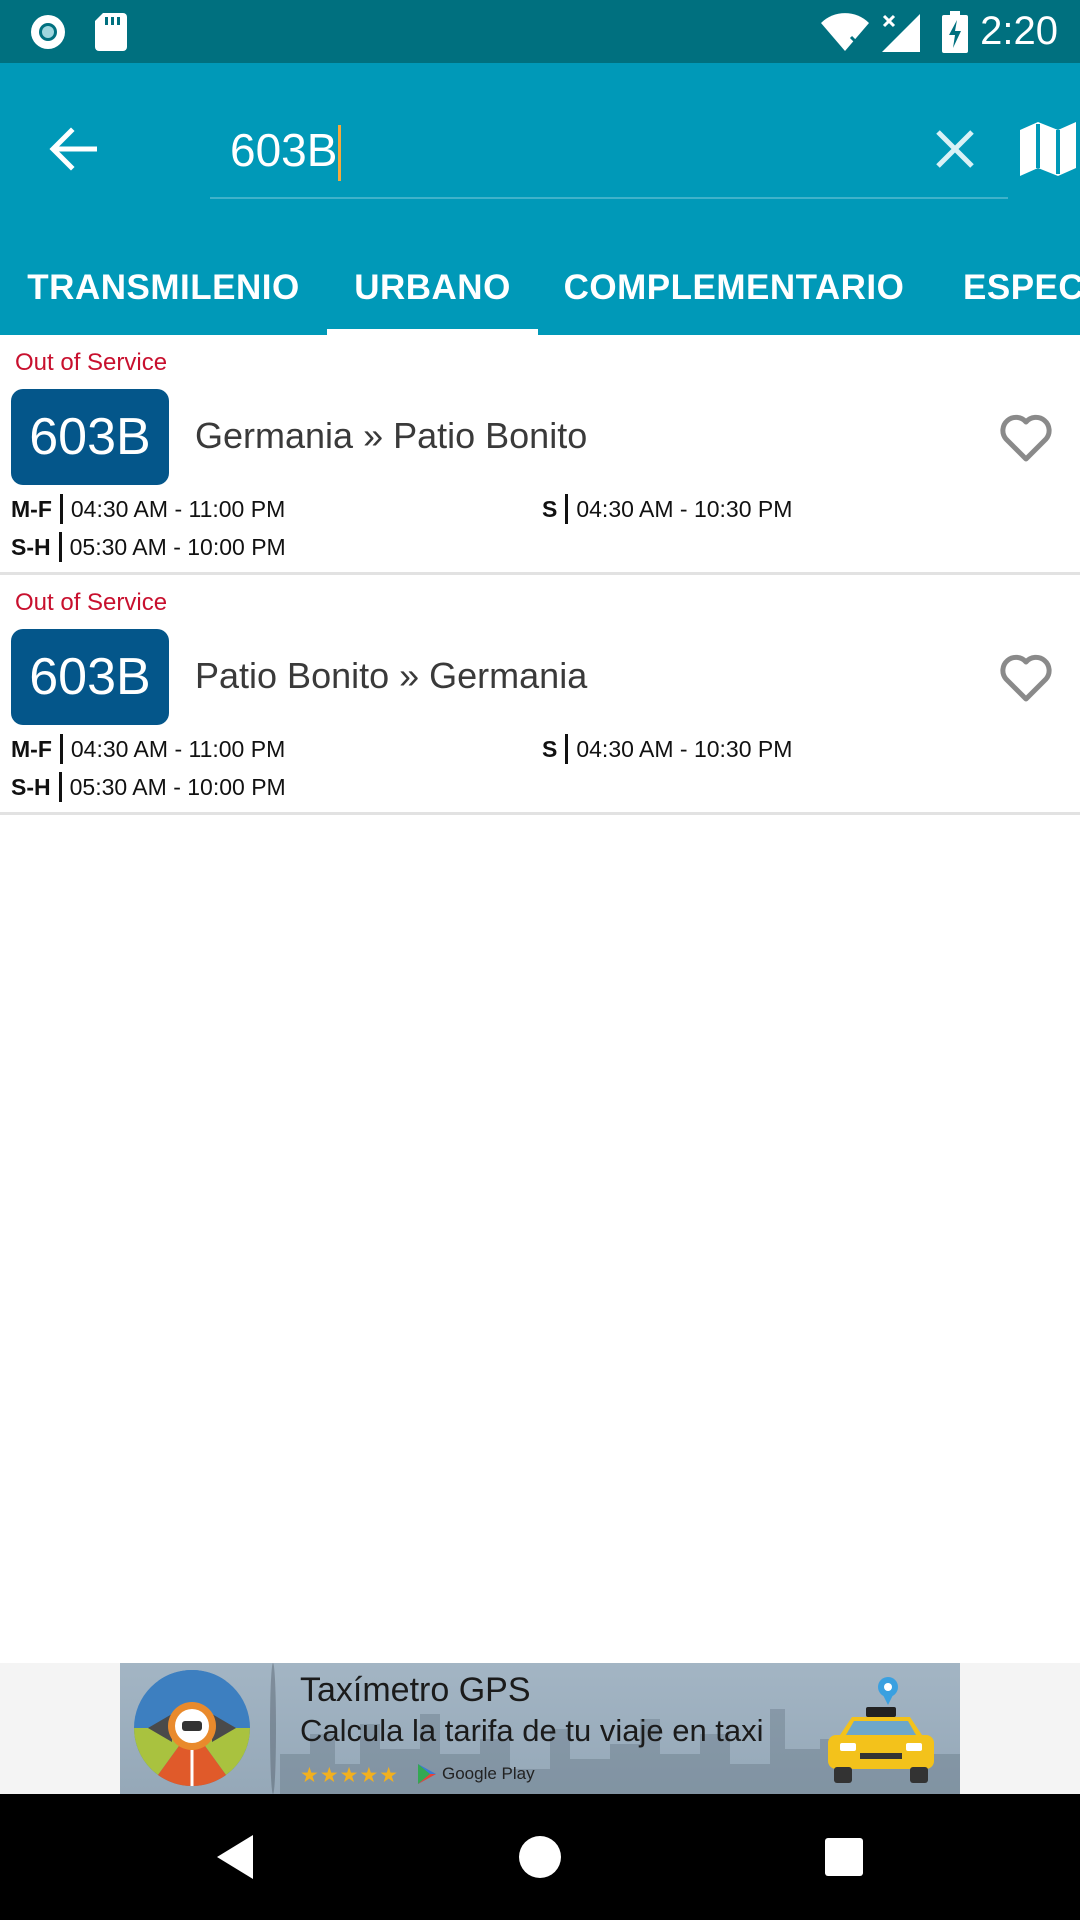 The height and width of the screenshot is (1920, 1080). Describe the element at coordinates (845, 31) in the screenshot. I see `wifi-icon` at that location.